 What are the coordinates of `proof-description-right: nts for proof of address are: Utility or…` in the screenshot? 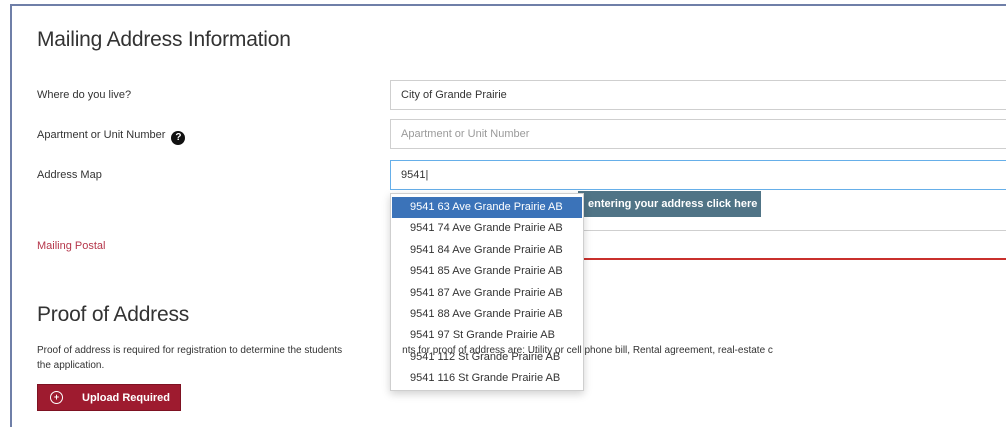 It's located at (587, 350).